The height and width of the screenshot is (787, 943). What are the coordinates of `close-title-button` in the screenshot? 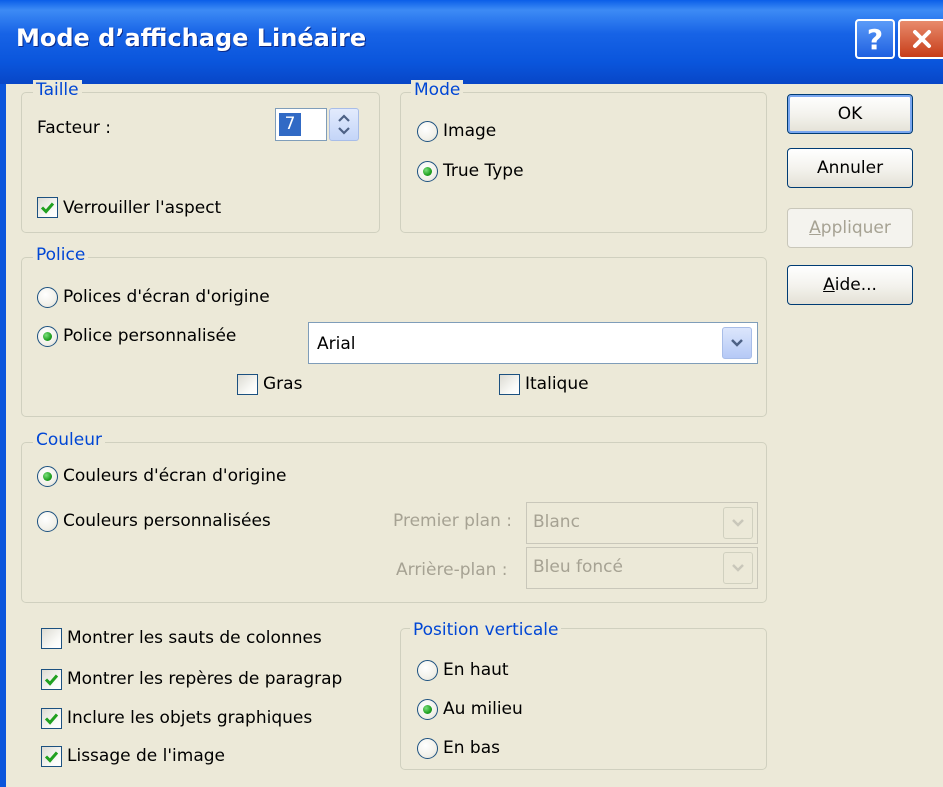 It's located at (920, 39).